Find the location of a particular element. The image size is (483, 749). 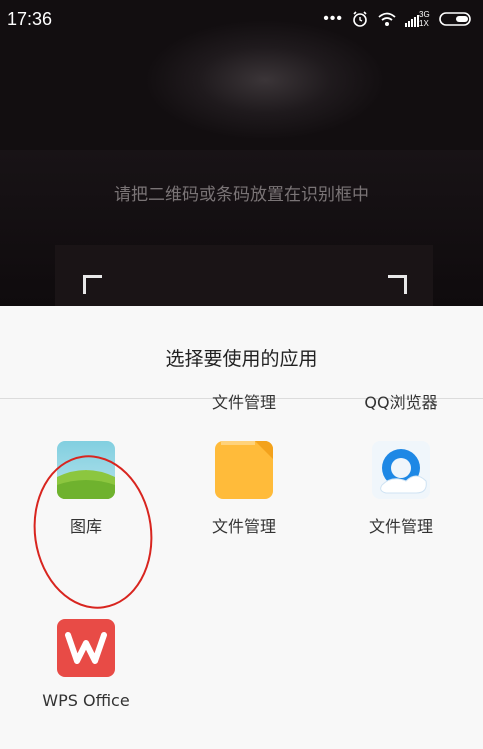

chooser-title: 选择要使用的应用 is located at coordinates (241, 359).